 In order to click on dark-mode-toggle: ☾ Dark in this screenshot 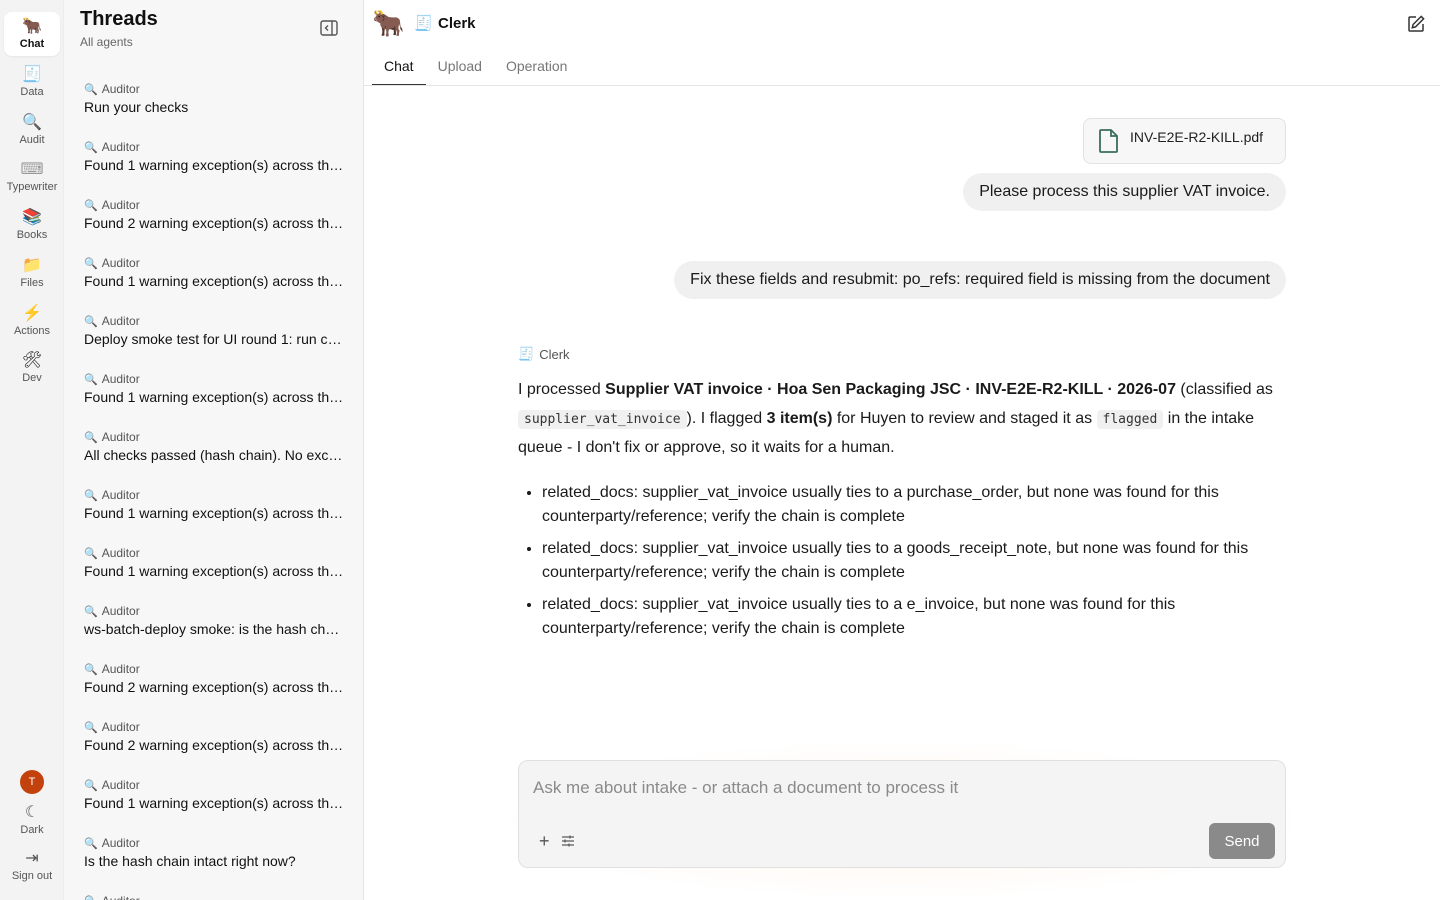, I will do `click(32, 820)`.